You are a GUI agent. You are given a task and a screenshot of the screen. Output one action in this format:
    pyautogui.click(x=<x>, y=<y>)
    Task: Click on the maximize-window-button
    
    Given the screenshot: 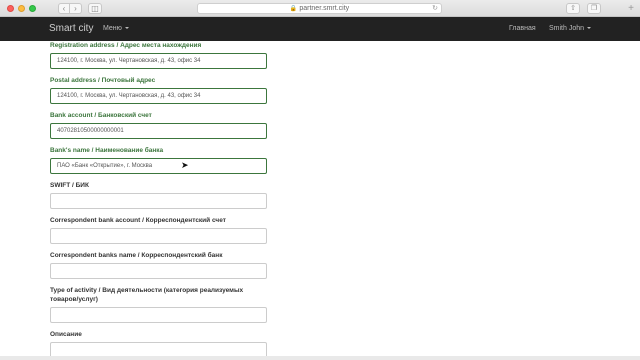 What is the action you would take?
    pyautogui.click(x=32, y=8)
    